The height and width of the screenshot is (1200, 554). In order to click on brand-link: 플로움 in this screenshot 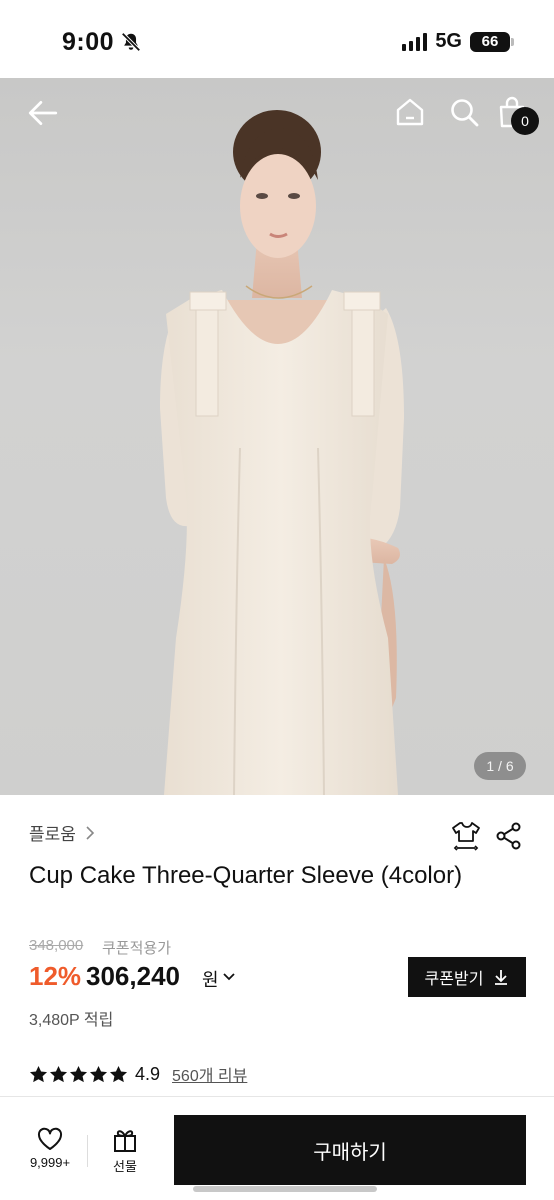, I will do `click(62, 832)`.